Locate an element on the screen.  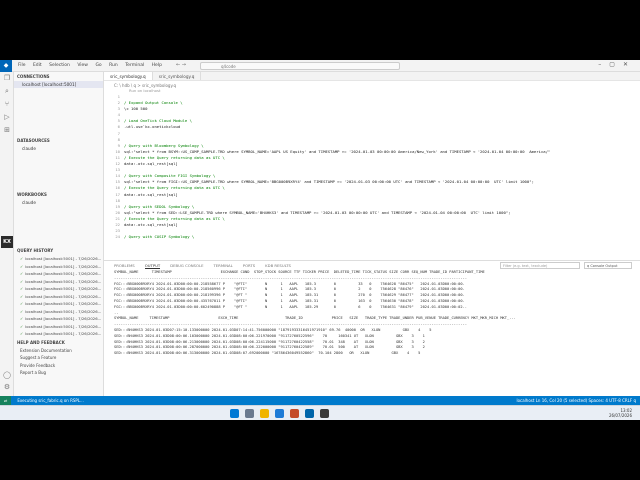
panel-tab-debug: DEBUG CONSOLE is located at coordinates (186, 265).